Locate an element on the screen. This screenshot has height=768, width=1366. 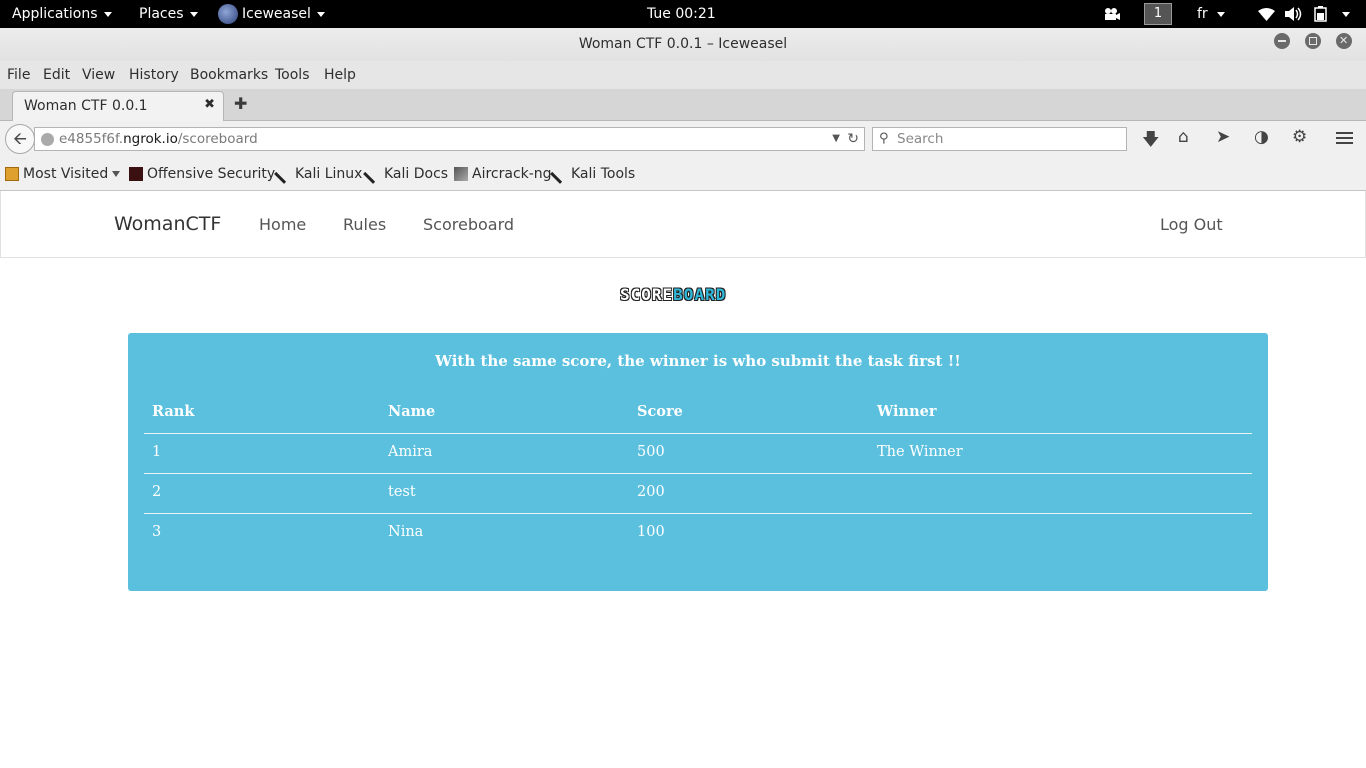
new-tab-icon: ✚ is located at coordinates (240, 103).